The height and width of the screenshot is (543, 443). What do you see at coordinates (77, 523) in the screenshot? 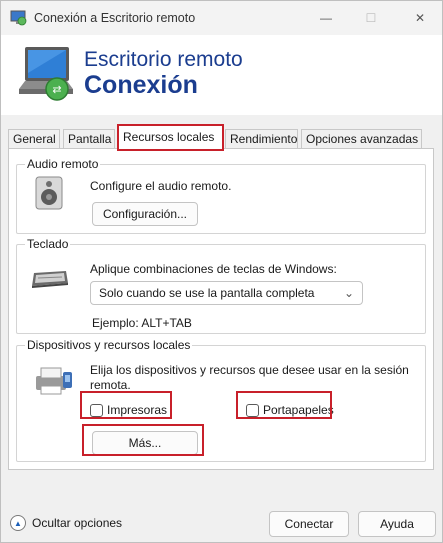
I see `hide-options-label: Ocultar opciones` at bounding box center [77, 523].